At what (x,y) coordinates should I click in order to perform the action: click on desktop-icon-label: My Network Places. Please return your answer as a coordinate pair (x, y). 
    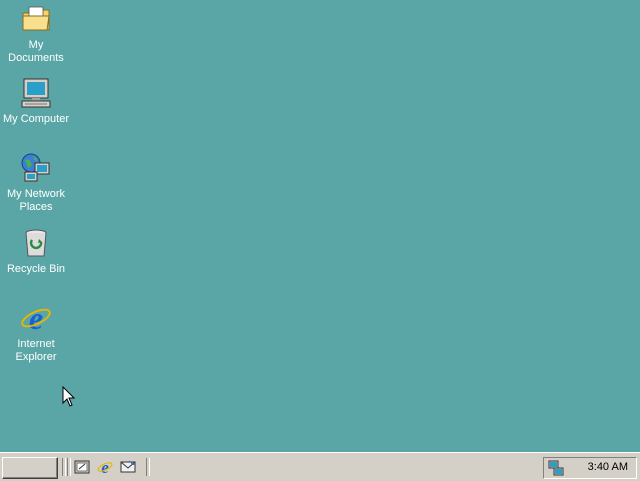
    Looking at the image, I should click on (36, 200).